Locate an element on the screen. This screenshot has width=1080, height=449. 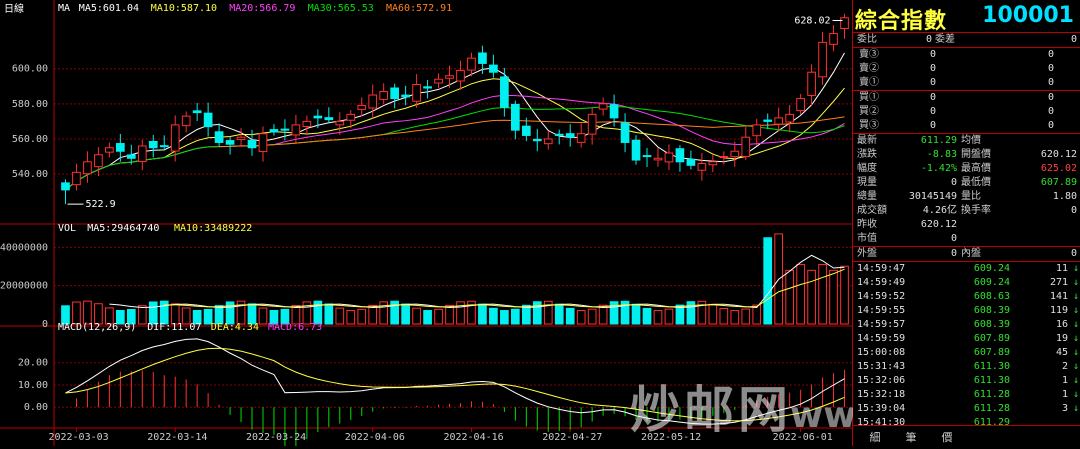
tick-price: 609.24 is located at coordinates (991, 268).